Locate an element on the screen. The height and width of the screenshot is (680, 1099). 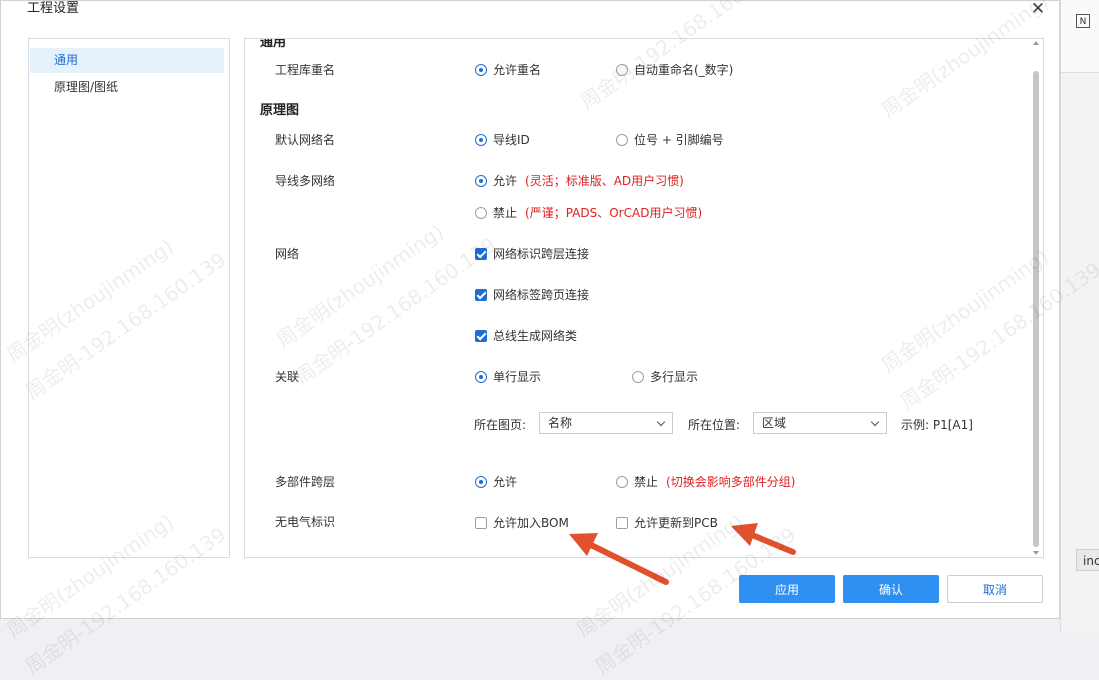
background-app-sidebar: N is located at coordinates (1079, 316).